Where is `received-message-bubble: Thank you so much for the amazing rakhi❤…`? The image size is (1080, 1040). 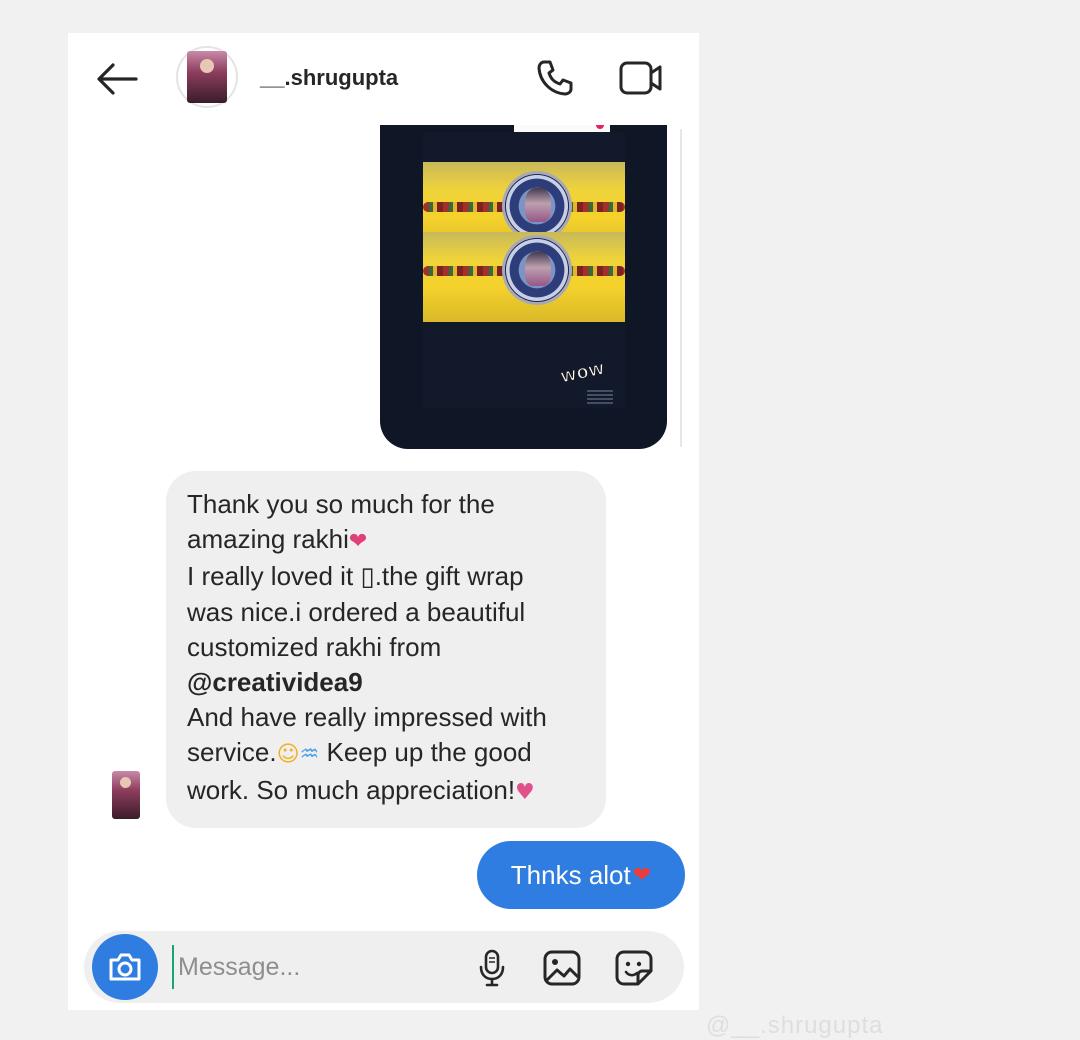
received-message-bubble: Thank you so much for the amazing rakhi❤… is located at coordinates (386, 649).